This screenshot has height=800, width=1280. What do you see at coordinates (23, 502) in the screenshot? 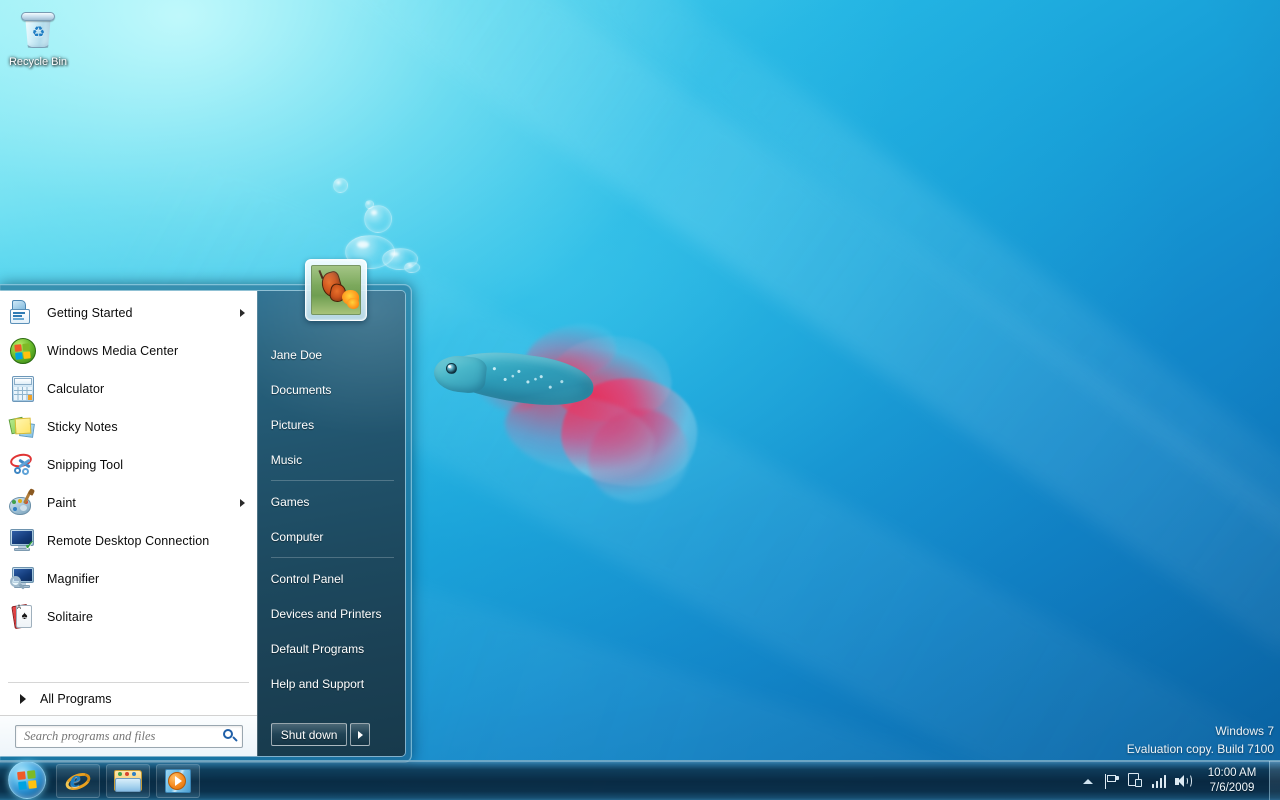
I see `paint-icon` at bounding box center [23, 502].